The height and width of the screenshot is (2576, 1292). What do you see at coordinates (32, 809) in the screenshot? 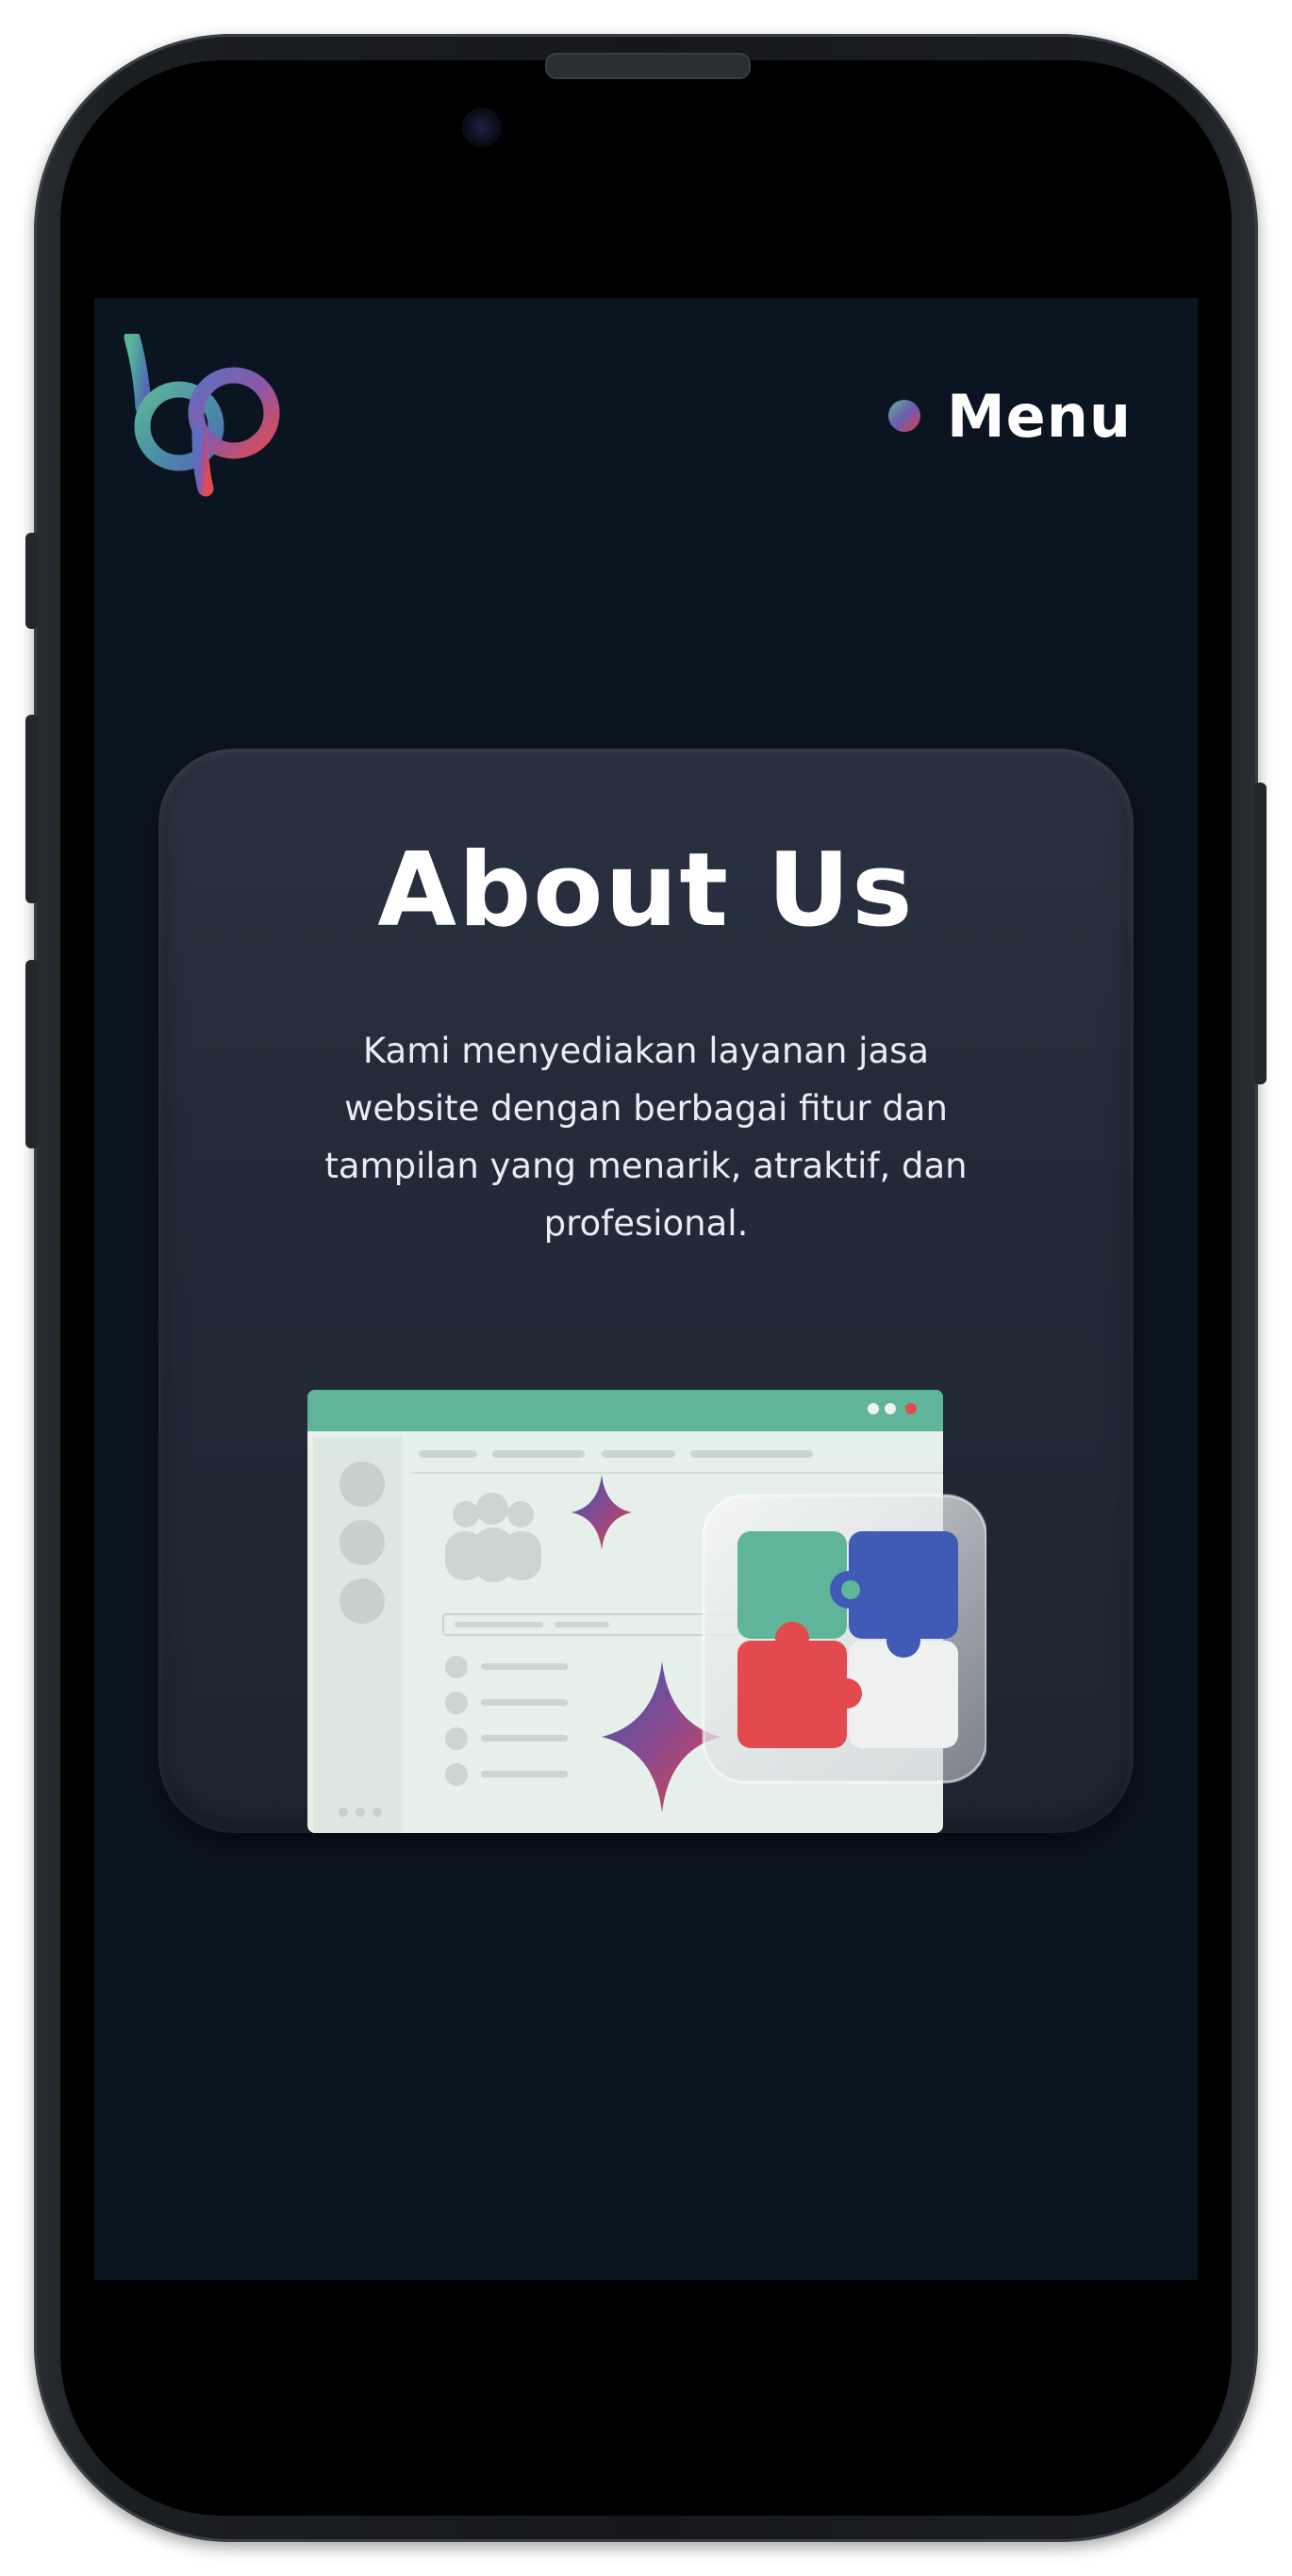
I see `volume-up-button` at bounding box center [32, 809].